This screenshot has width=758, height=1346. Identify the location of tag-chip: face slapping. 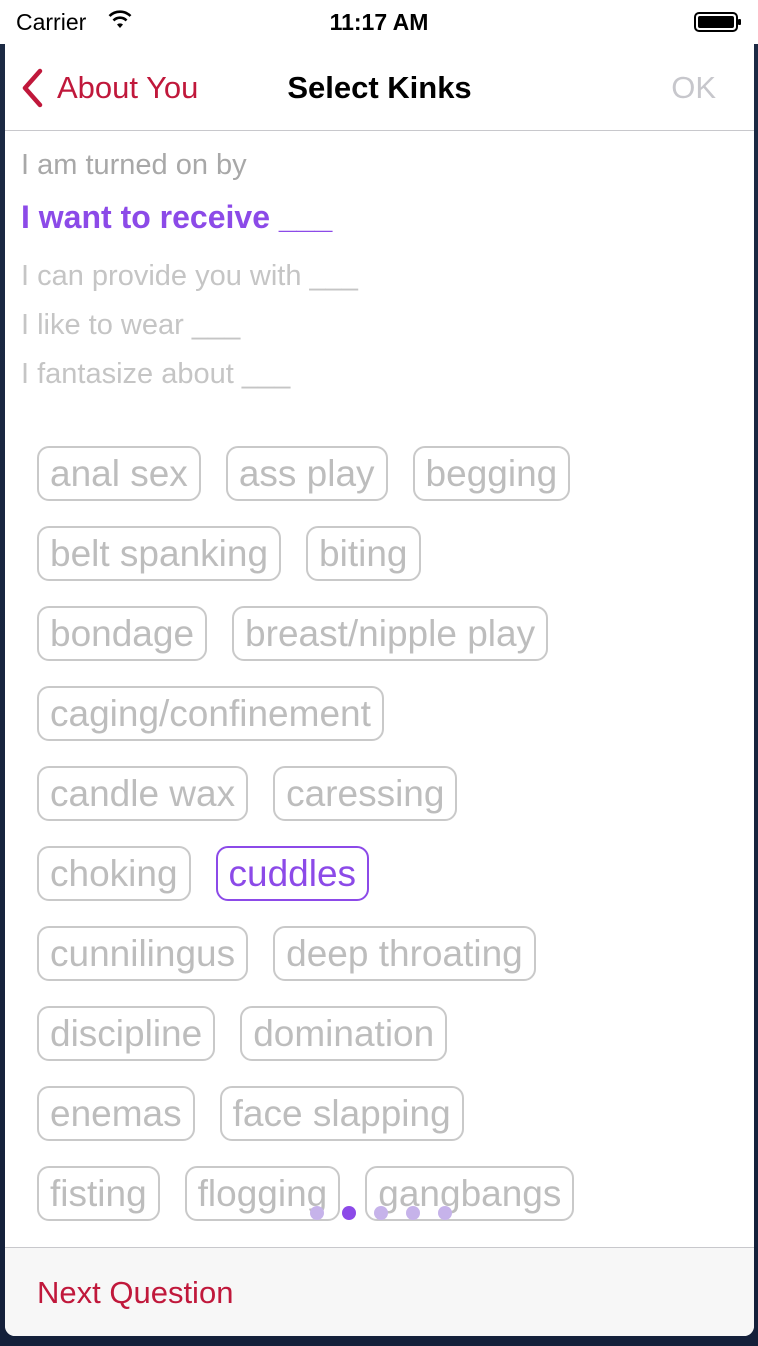
(341, 1113).